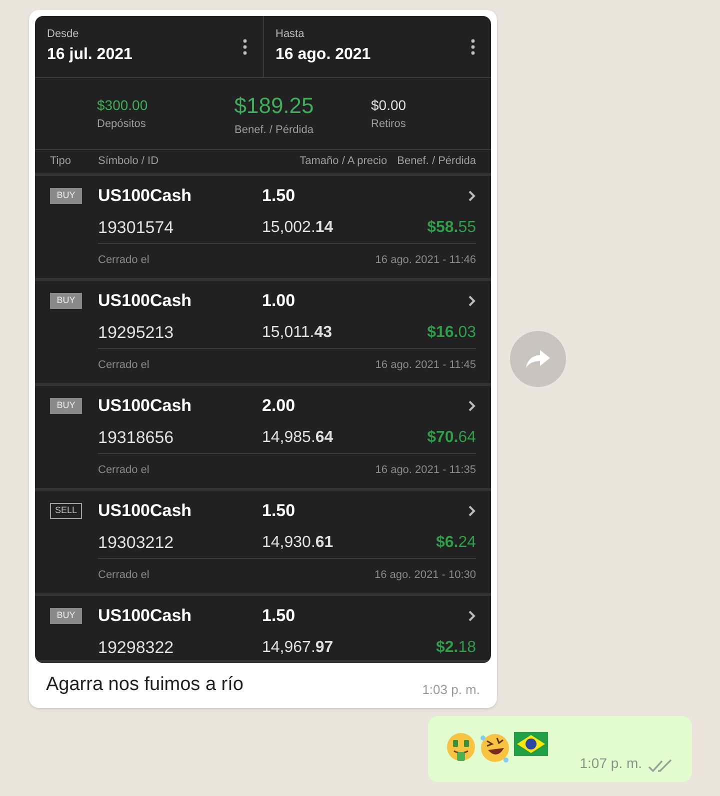 The image size is (720, 796). What do you see at coordinates (298, 228) in the screenshot?
I see `price-text: 15,002.14` at bounding box center [298, 228].